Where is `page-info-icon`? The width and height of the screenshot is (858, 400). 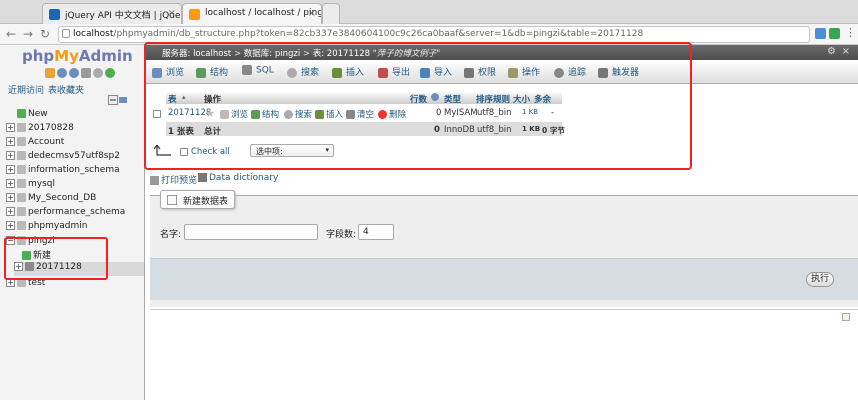 page-info-icon is located at coordinates (66, 33).